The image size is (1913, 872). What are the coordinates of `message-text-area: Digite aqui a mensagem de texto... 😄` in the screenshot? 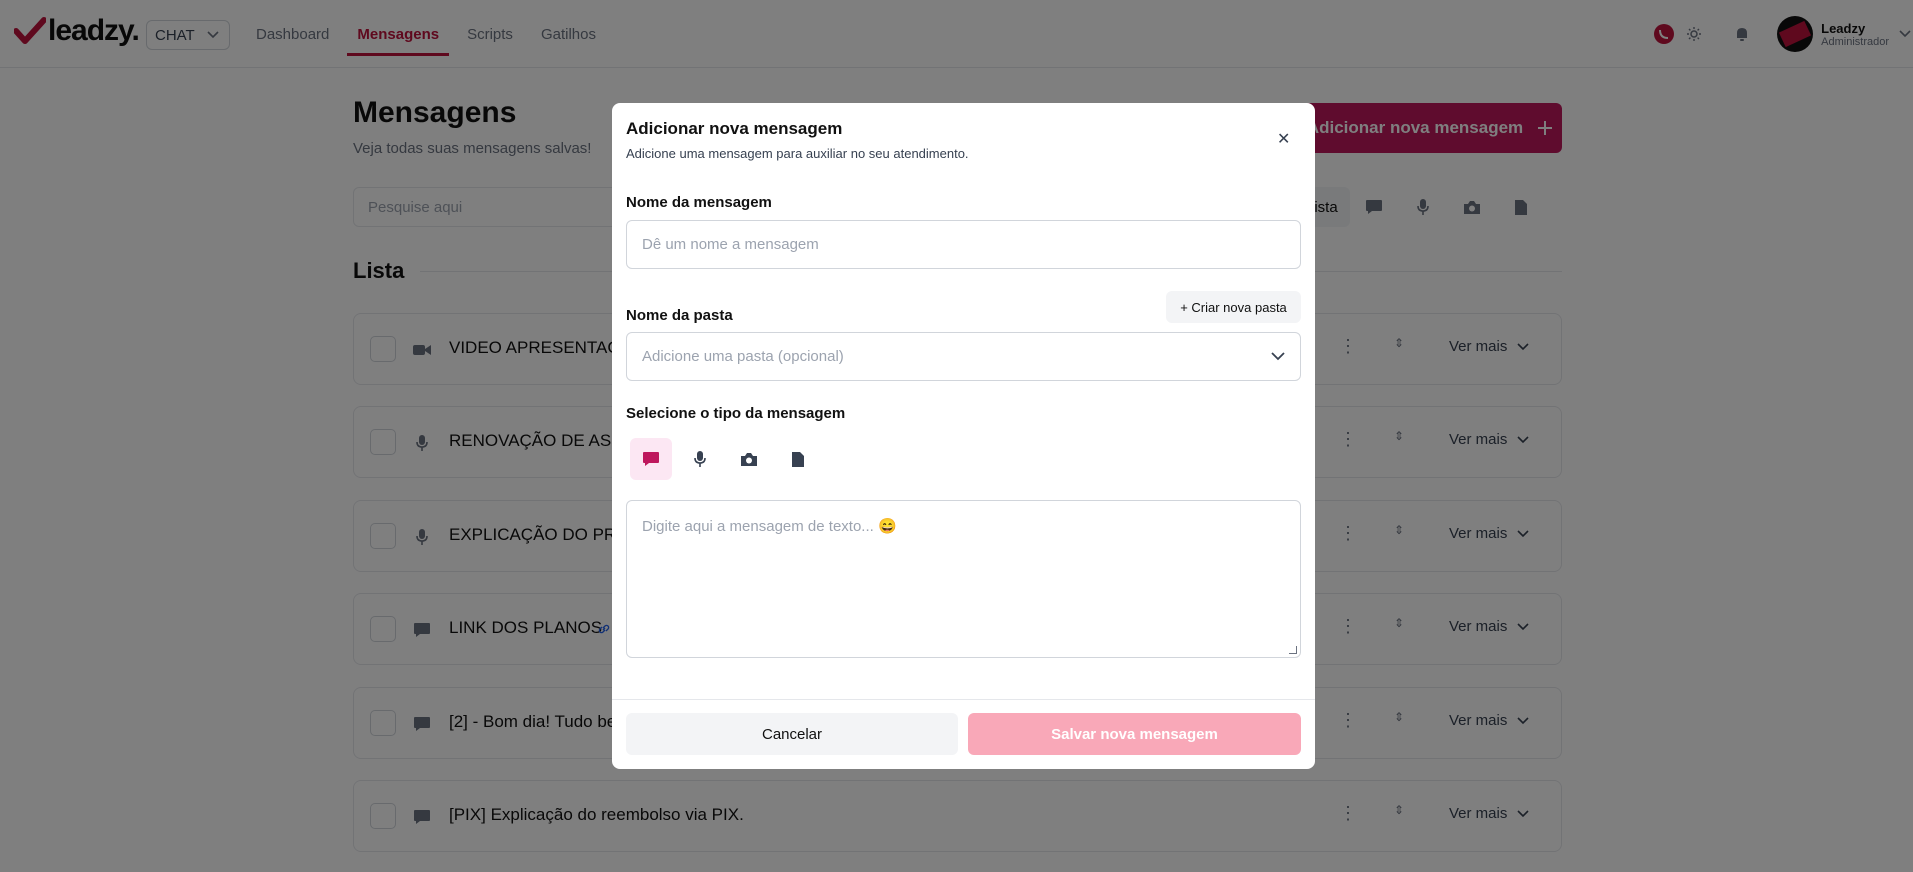 It's located at (963, 579).